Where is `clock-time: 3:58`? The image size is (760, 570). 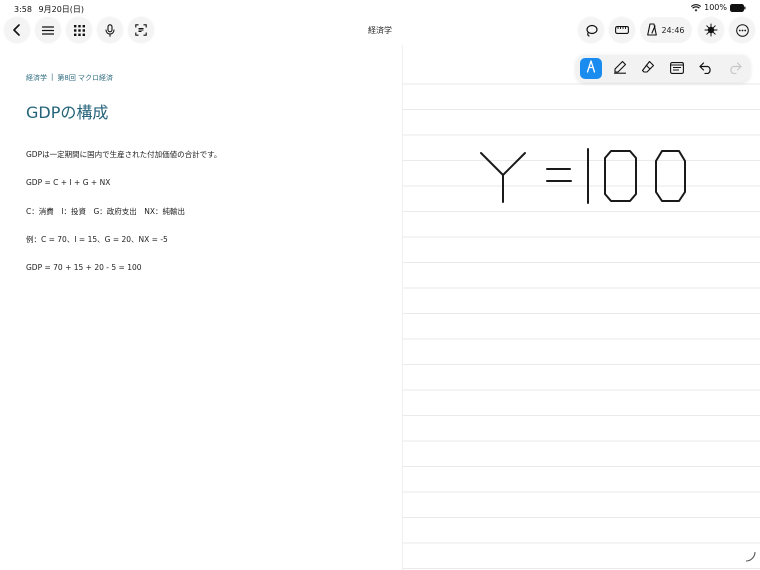
clock-time: 3:58 is located at coordinates (23, 9).